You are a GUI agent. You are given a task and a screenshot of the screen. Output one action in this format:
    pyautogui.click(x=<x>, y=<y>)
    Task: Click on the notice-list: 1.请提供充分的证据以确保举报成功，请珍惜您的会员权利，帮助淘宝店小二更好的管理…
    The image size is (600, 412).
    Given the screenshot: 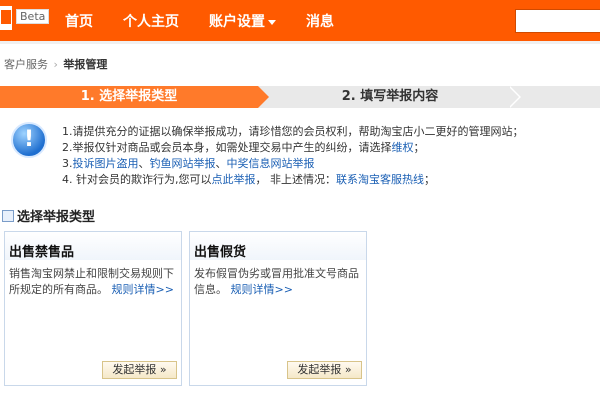 What is the action you would take?
    pyautogui.click(x=329, y=156)
    